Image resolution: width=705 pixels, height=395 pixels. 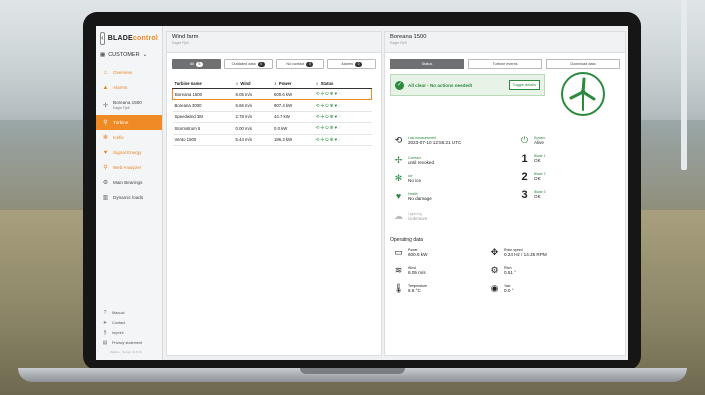 What do you see at coordinates (292, 84) in the screenshot?
I see `column-header-power: ⇕ Power` at bounding box center [292, 84].